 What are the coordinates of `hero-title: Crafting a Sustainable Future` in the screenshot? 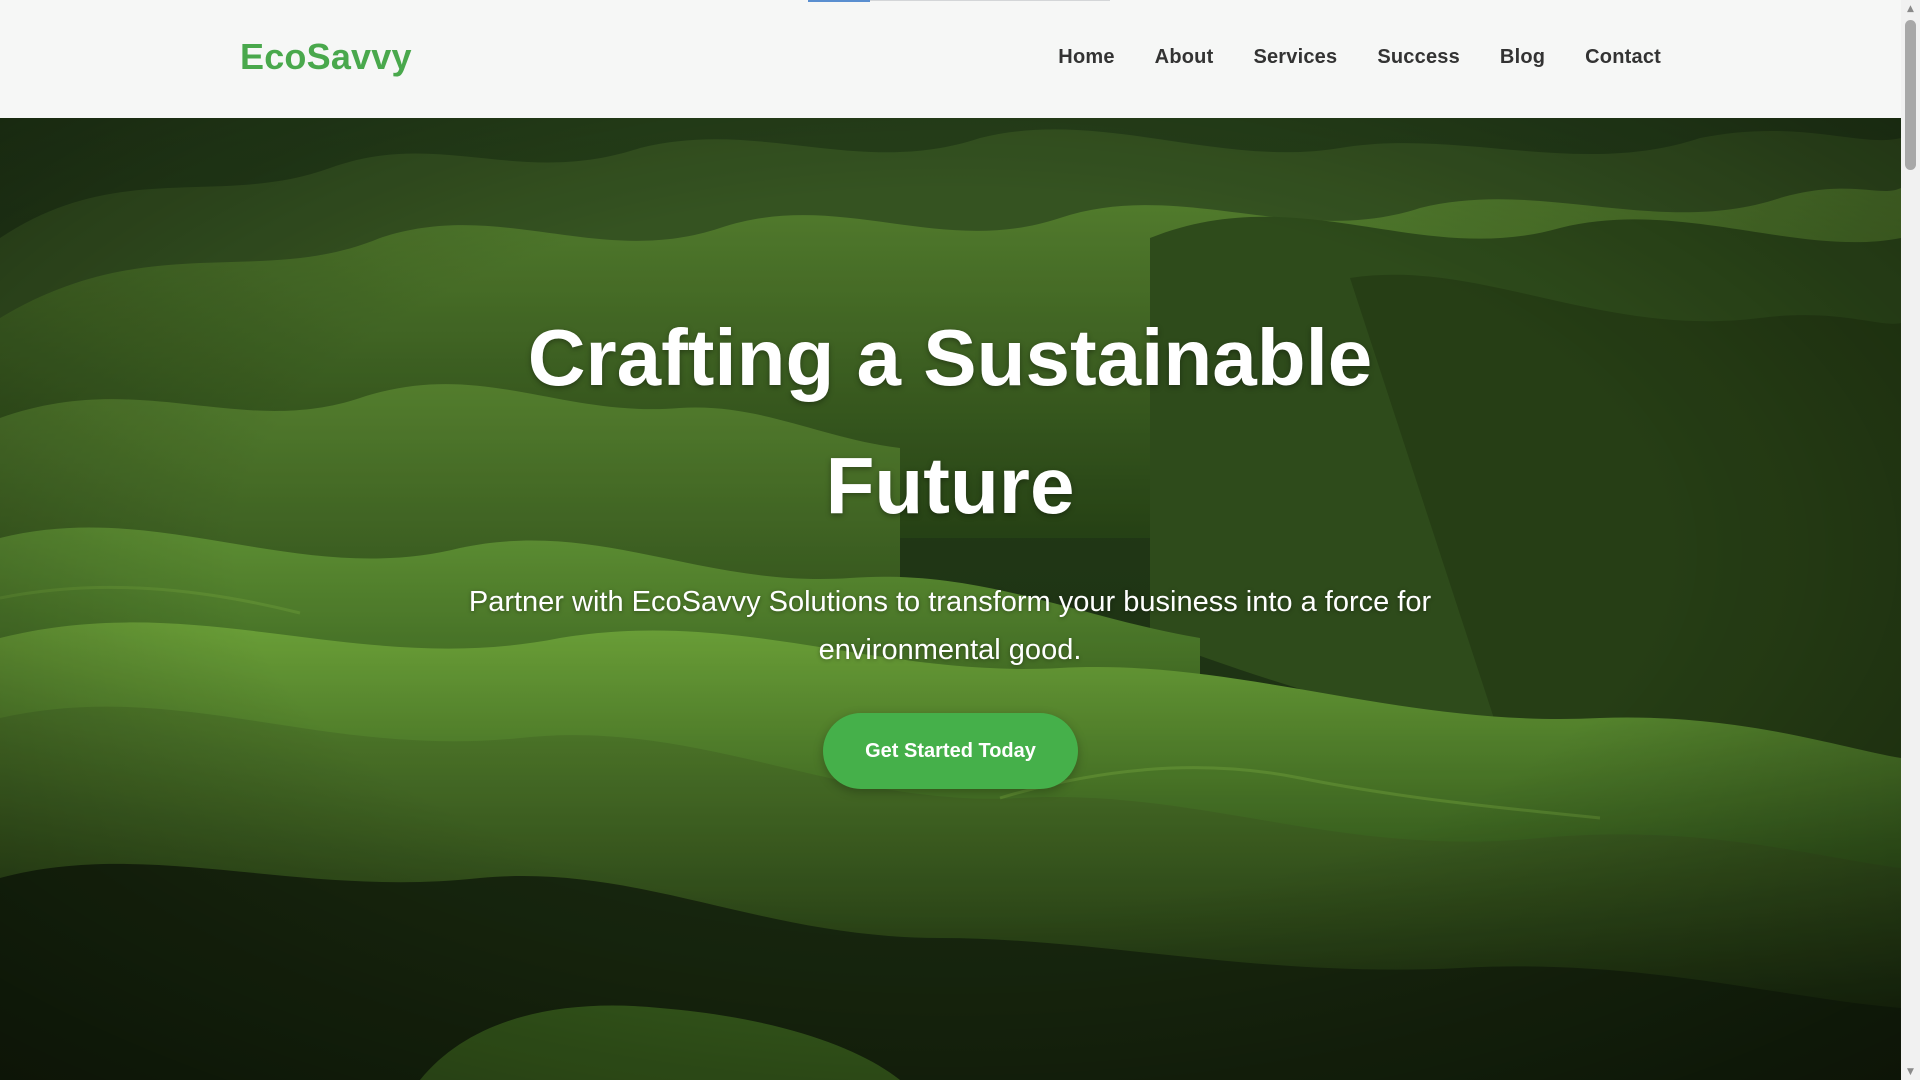 It's located at (950, 421).